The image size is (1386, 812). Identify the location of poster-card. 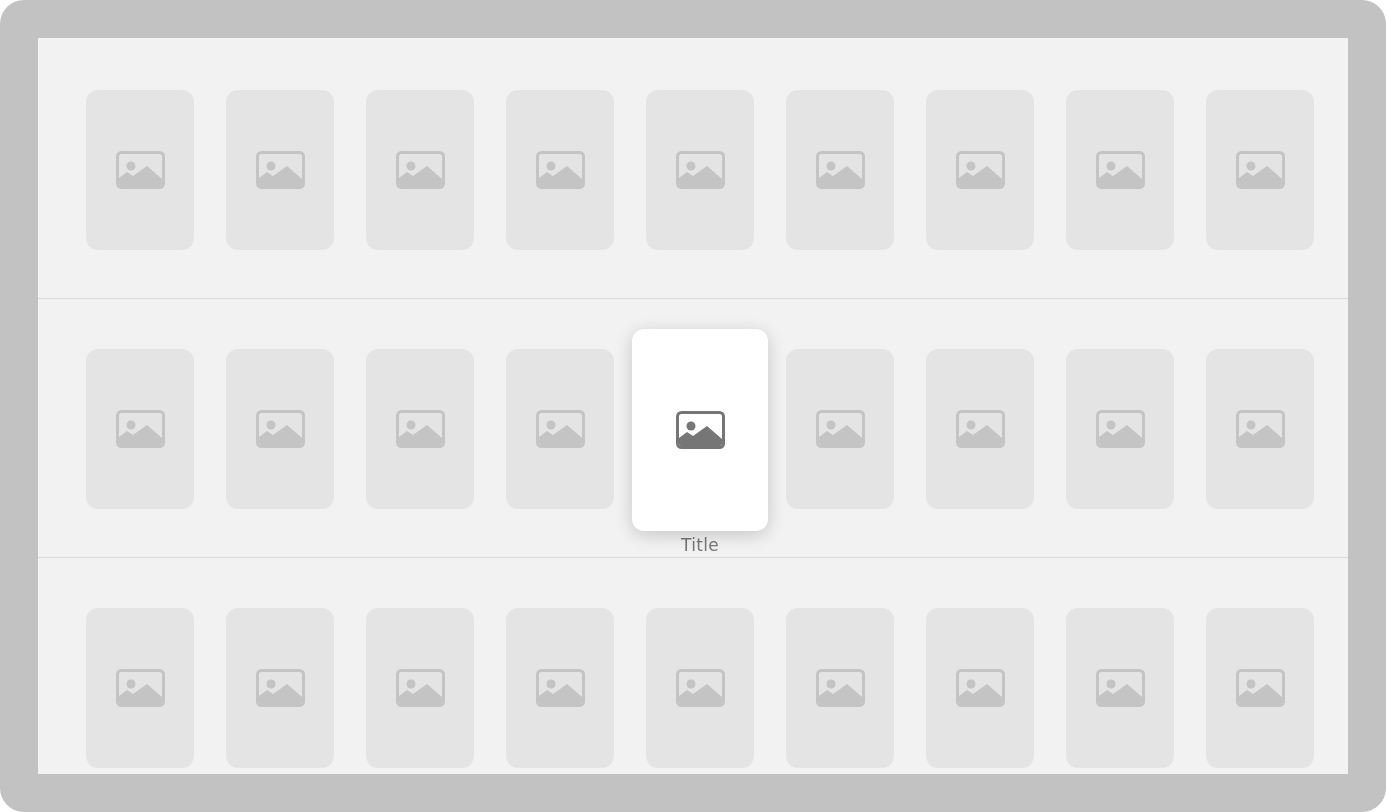
(700, 430).